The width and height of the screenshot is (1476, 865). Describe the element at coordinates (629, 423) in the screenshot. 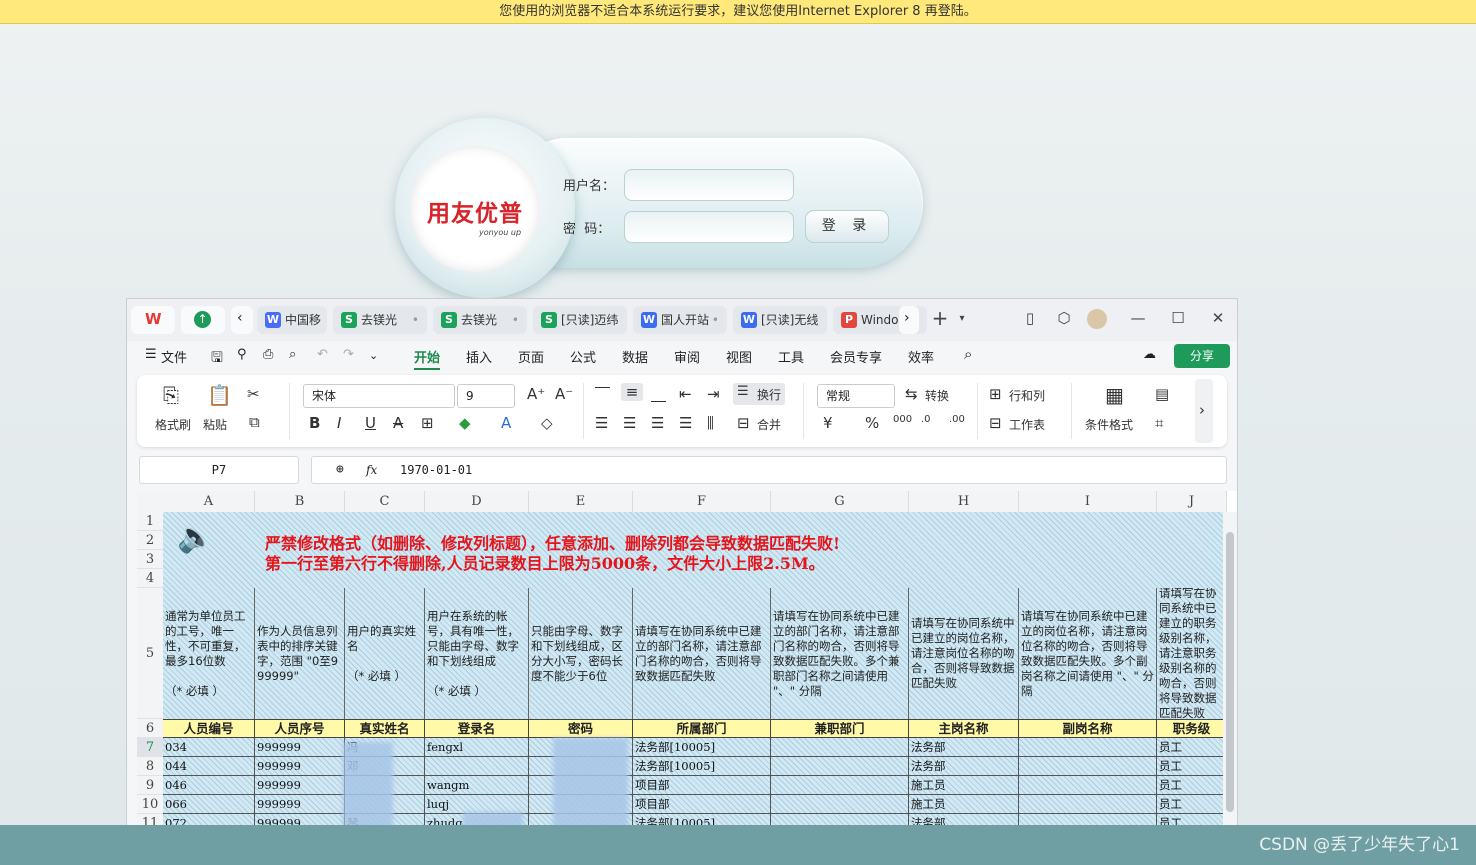

I see `align-center-icon: ☰` at that location.